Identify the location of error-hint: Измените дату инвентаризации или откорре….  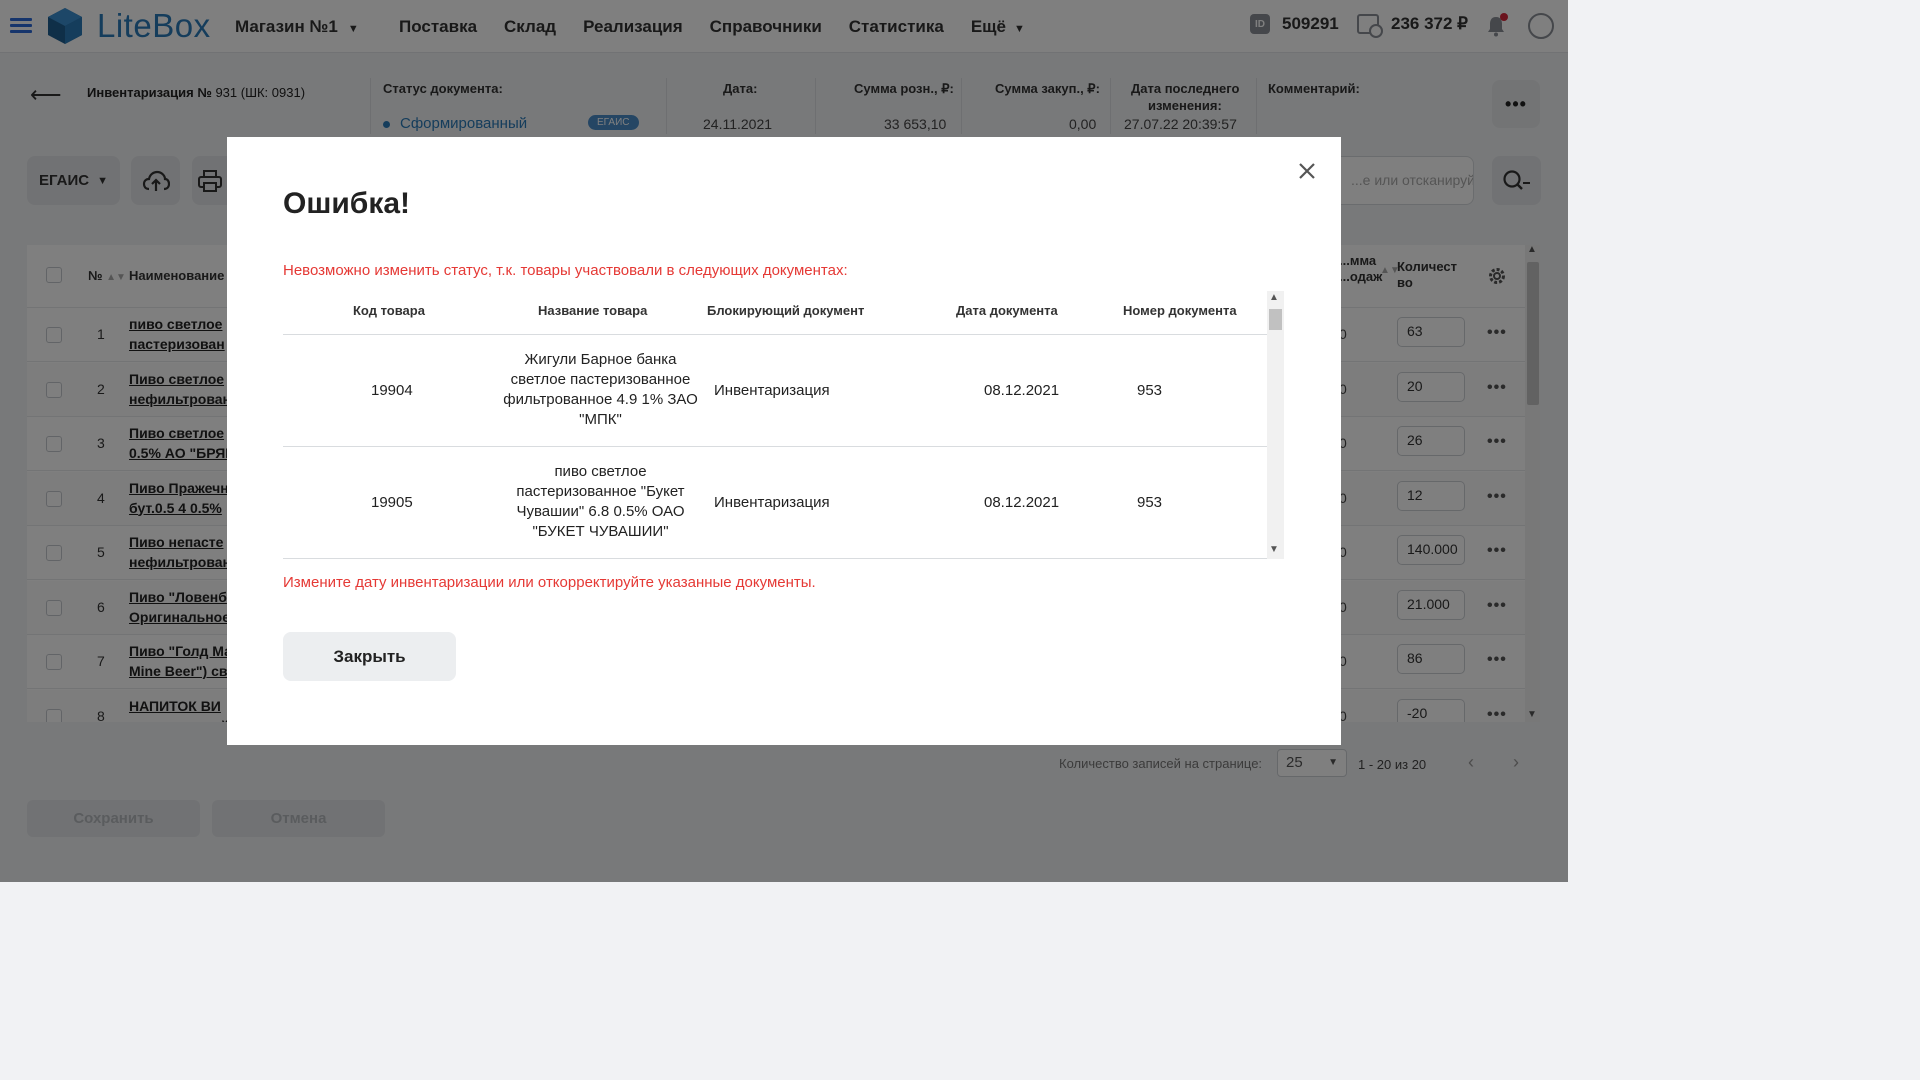
(549, 582).